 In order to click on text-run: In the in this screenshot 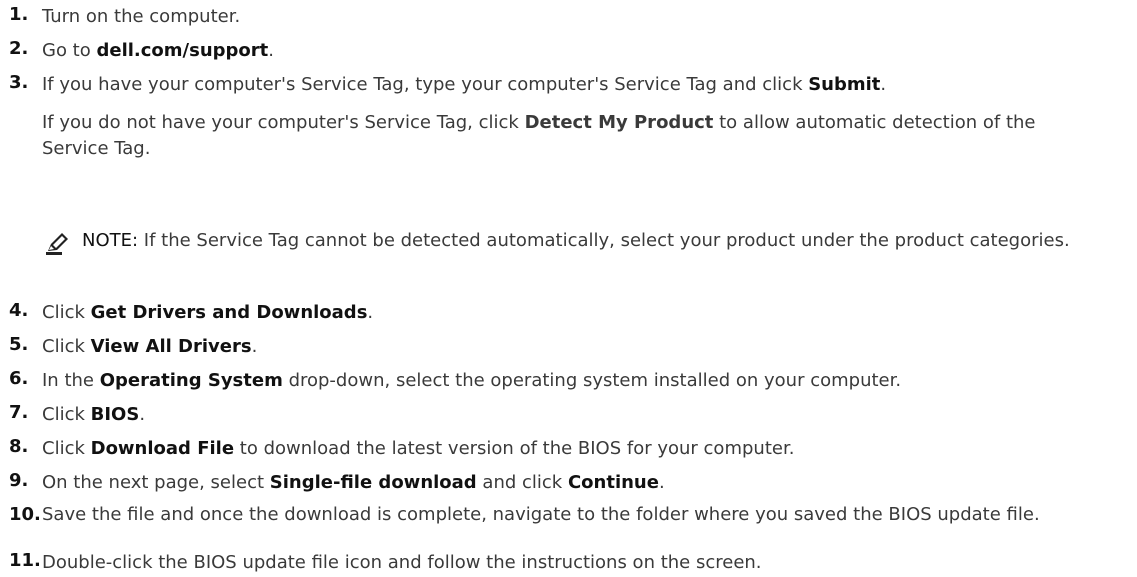, I will do `click(71, 380)`.